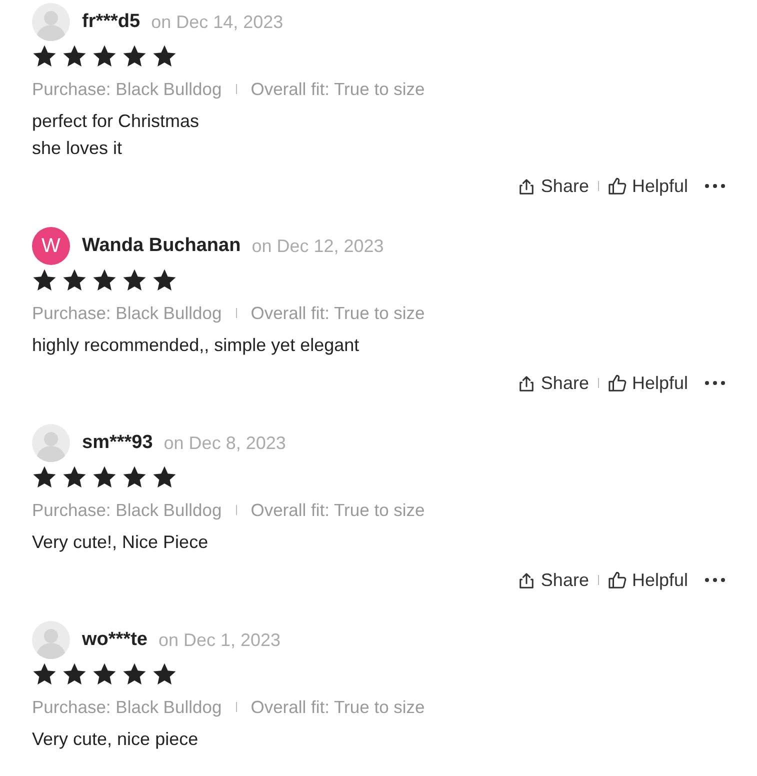 This screenshot has width=757, height=776. What do you see at coordinates (116, 135) in the screenshot?
I see `review-text: perfect for Christmas she loves it` at bounding box center [116, 135].